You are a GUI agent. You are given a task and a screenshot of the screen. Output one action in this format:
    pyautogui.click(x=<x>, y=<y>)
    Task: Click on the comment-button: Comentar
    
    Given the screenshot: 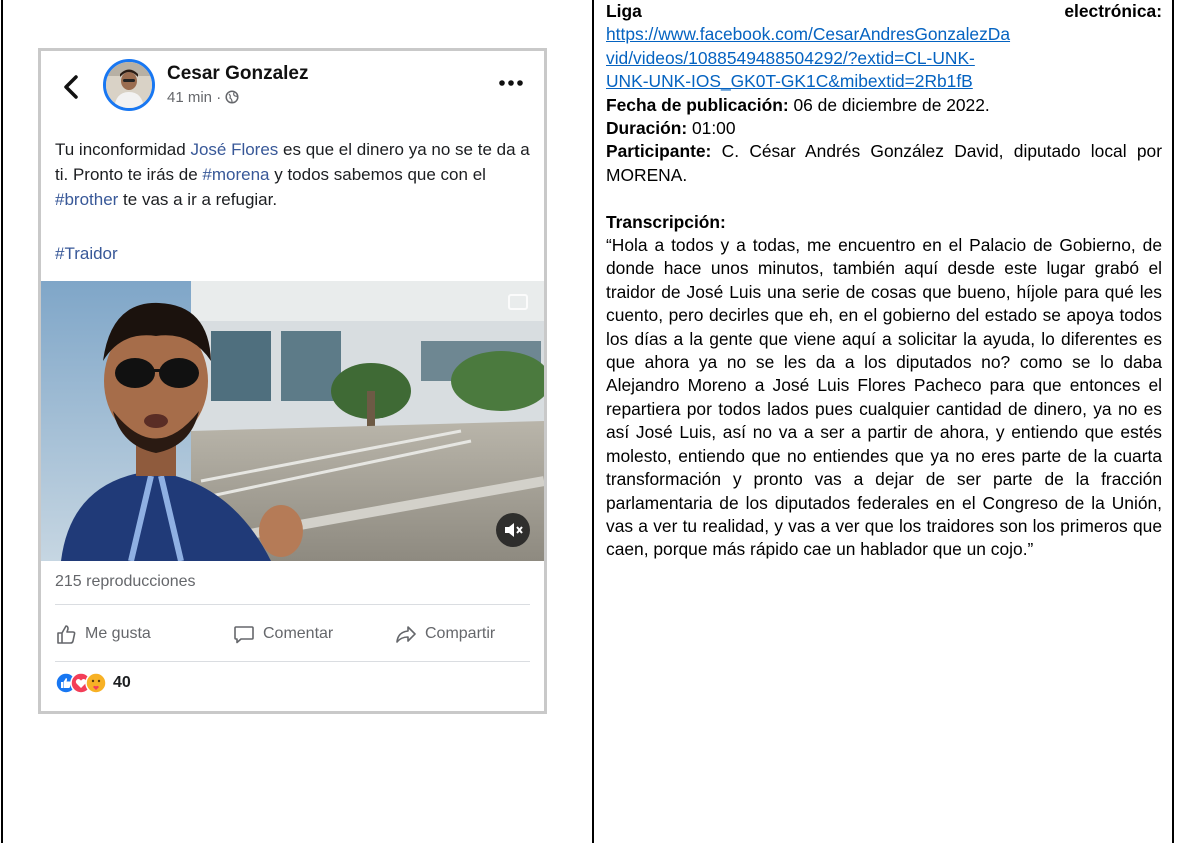 What is the action you would take?
    pyautogui.click(x=283, y=634)
    